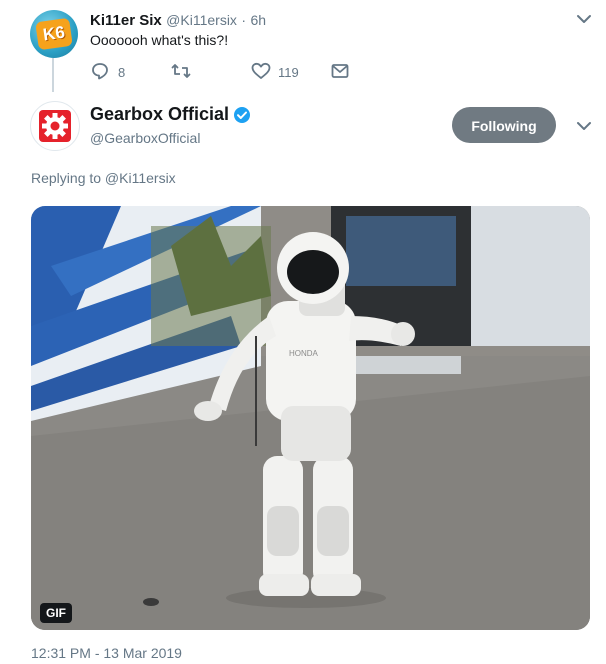  I want to click on gear-logo-icon, so click(55, 126).